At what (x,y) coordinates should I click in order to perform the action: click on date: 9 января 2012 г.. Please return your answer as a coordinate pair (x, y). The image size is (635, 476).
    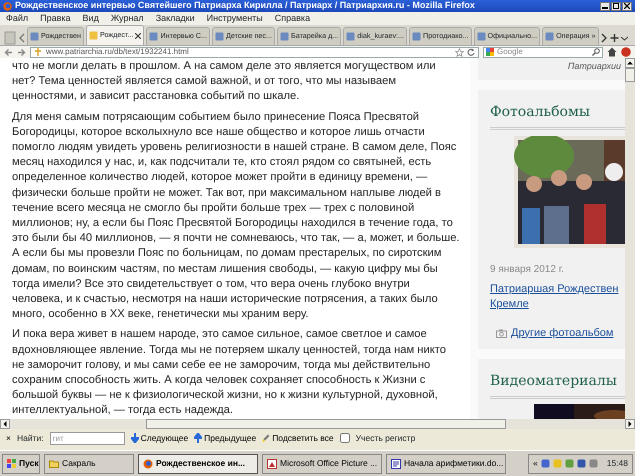
    Looking at the image, I should click on (527, 269).